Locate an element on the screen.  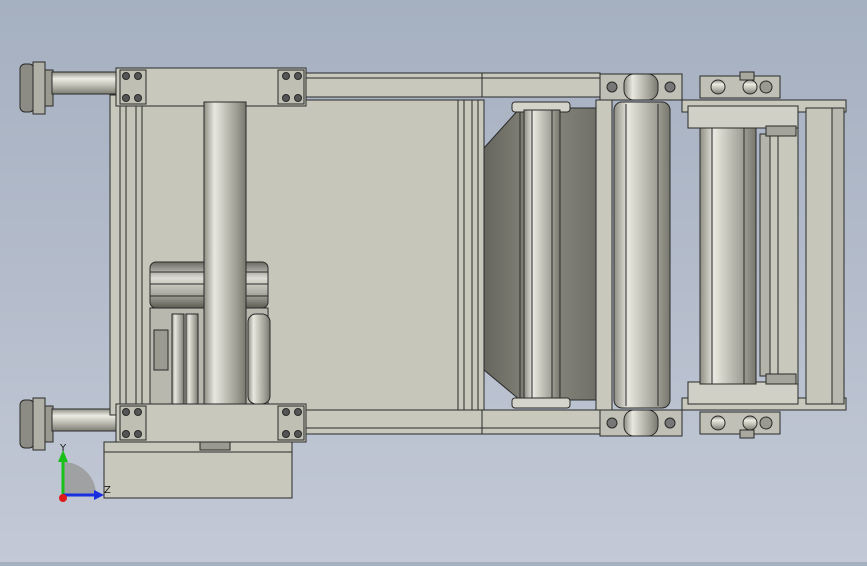
belt-tensioner-bottom is located at coordinates (740, 425).